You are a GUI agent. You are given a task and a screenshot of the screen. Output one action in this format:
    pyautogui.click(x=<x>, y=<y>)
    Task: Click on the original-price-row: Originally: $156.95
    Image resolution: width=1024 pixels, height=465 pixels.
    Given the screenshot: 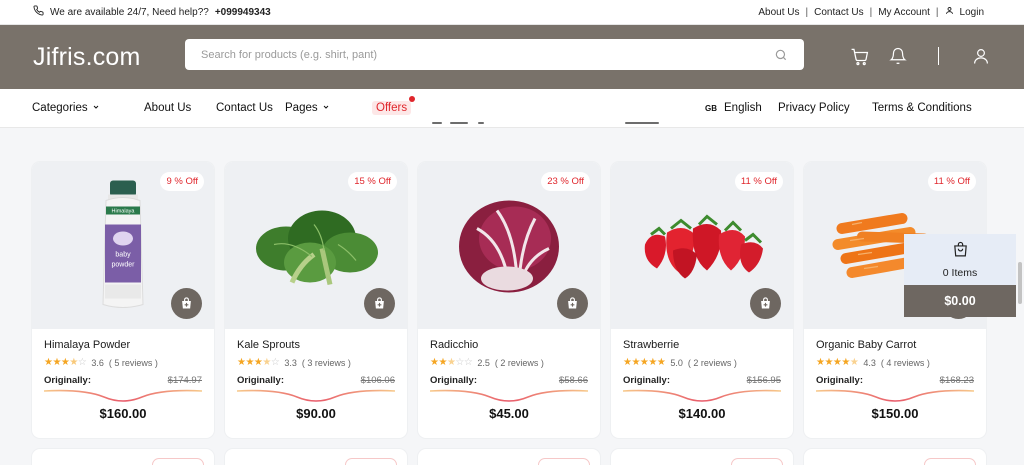 What is the action you would take?
    pyautogui.click(x=702, y=380)
    